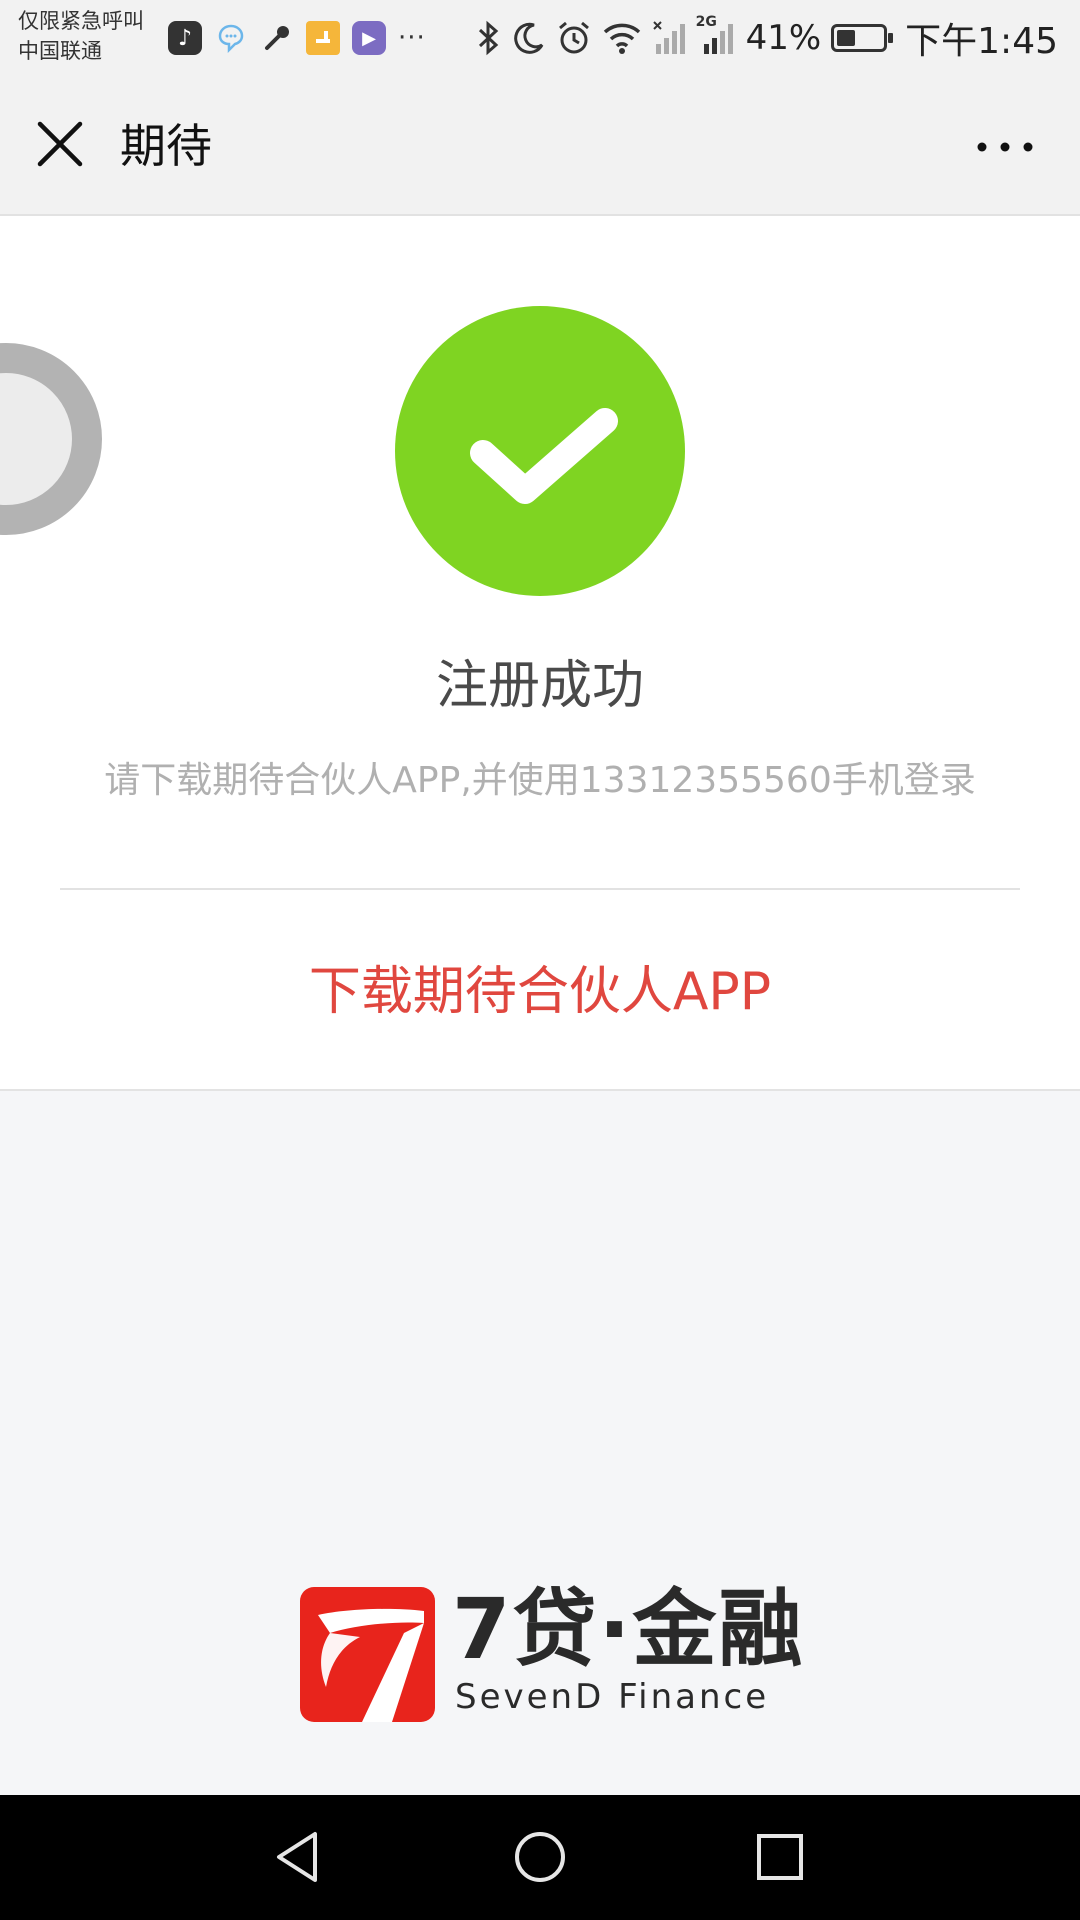  I want to click on battery-icon, so click(862, 38).